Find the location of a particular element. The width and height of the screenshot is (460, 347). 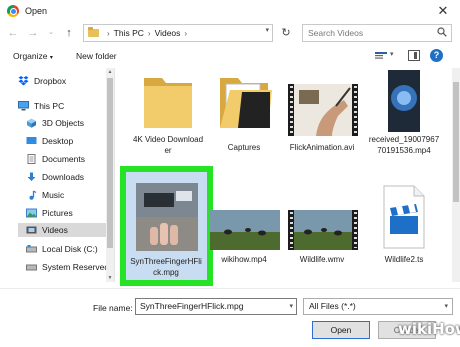

wikihow-watermark: wikiHow is located at coordinates (429, 329).